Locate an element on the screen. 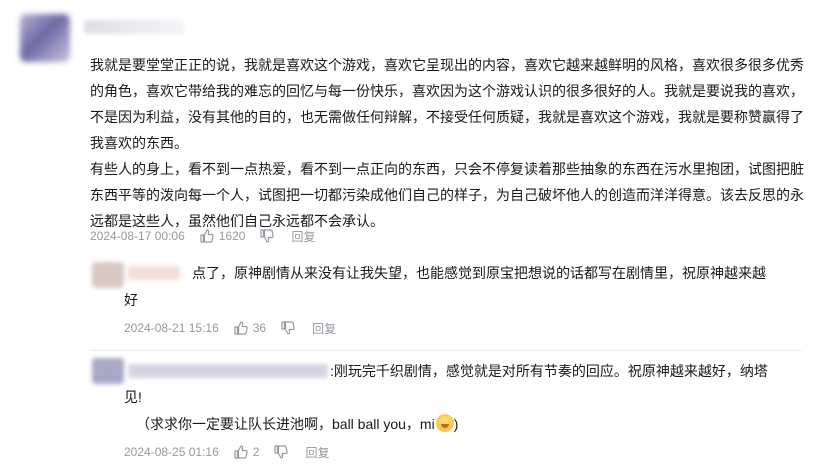  avatar is located at coordinates (45, 38).